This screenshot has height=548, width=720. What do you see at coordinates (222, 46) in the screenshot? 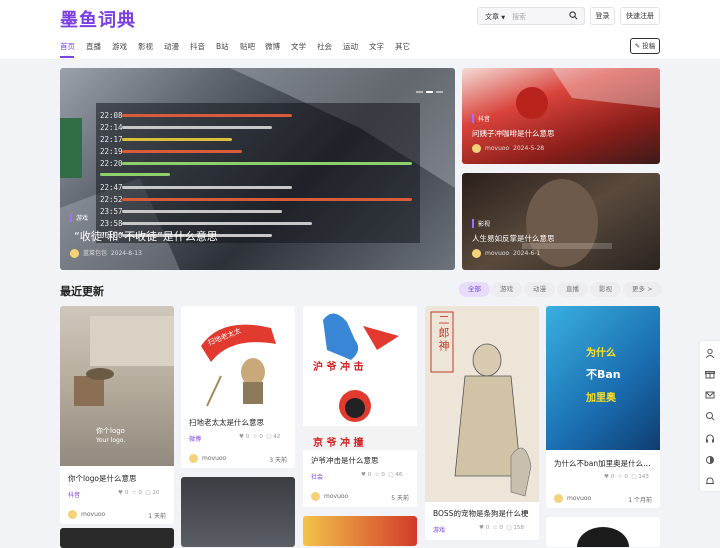
I see `nav-item-bilibili: B站` at bounding box center [222, 46].